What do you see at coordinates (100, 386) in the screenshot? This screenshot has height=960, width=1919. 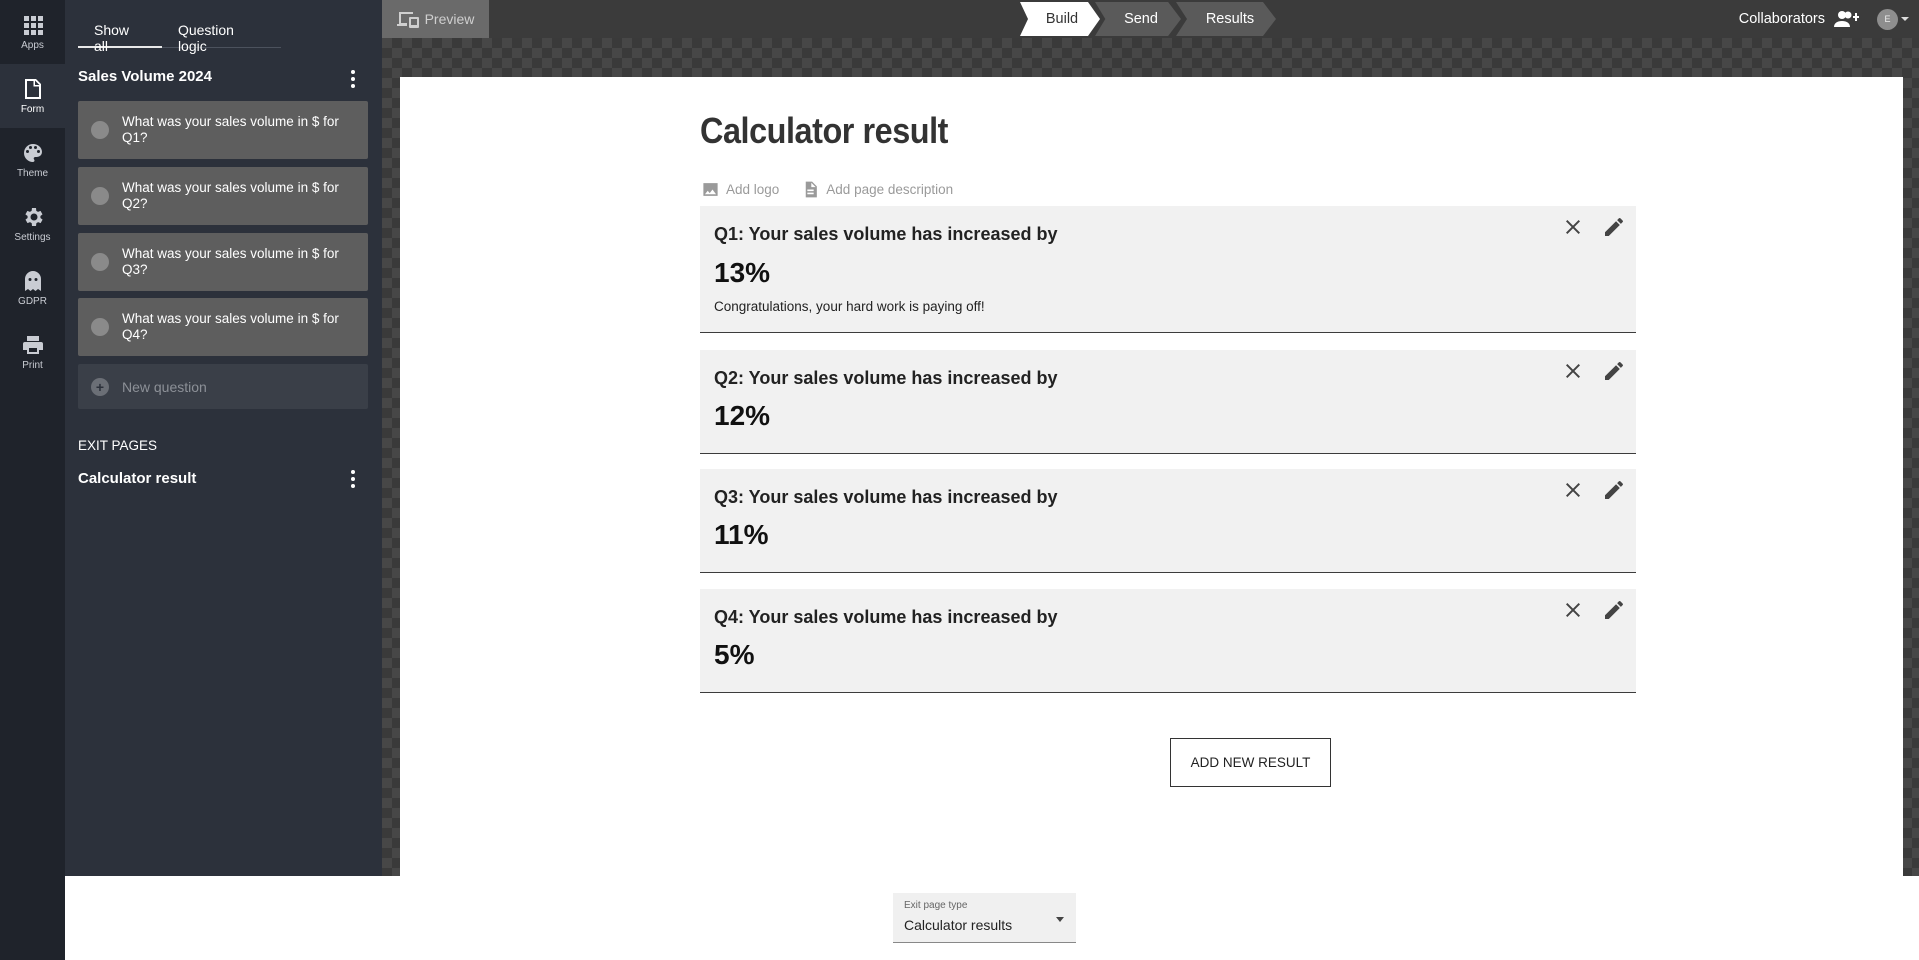 I see `plus-icon: +` at bounding box center [100, 386].